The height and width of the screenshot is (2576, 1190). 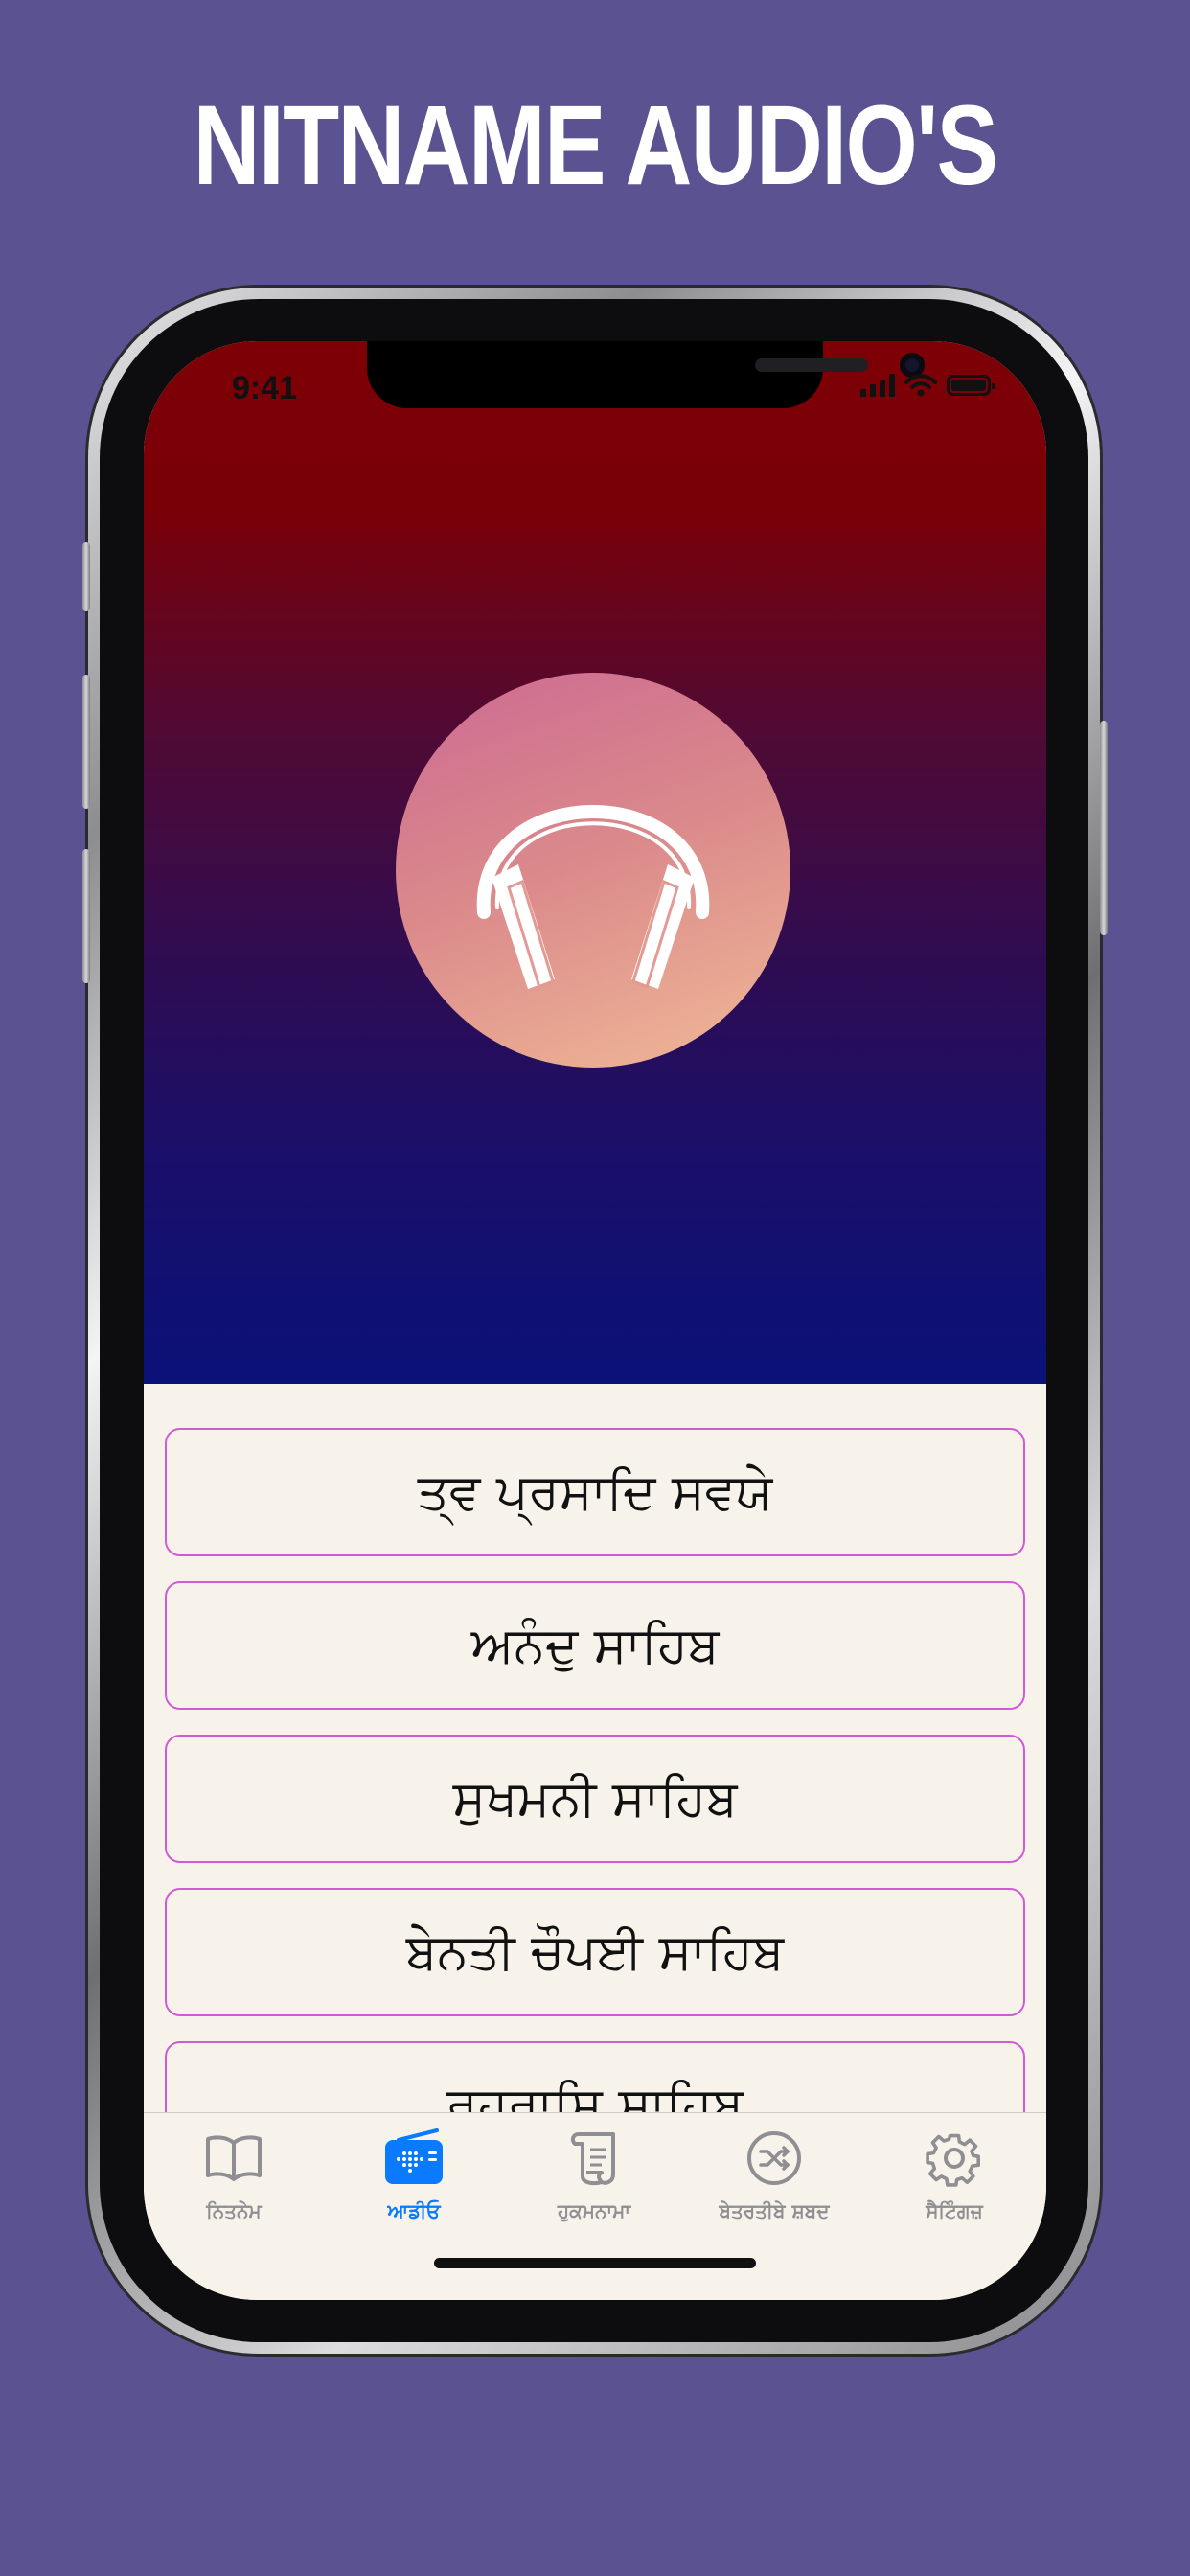 What do you see at coordinates (646, 374) in the screenshot?
I see `notch` at bounding box center [646, 374].